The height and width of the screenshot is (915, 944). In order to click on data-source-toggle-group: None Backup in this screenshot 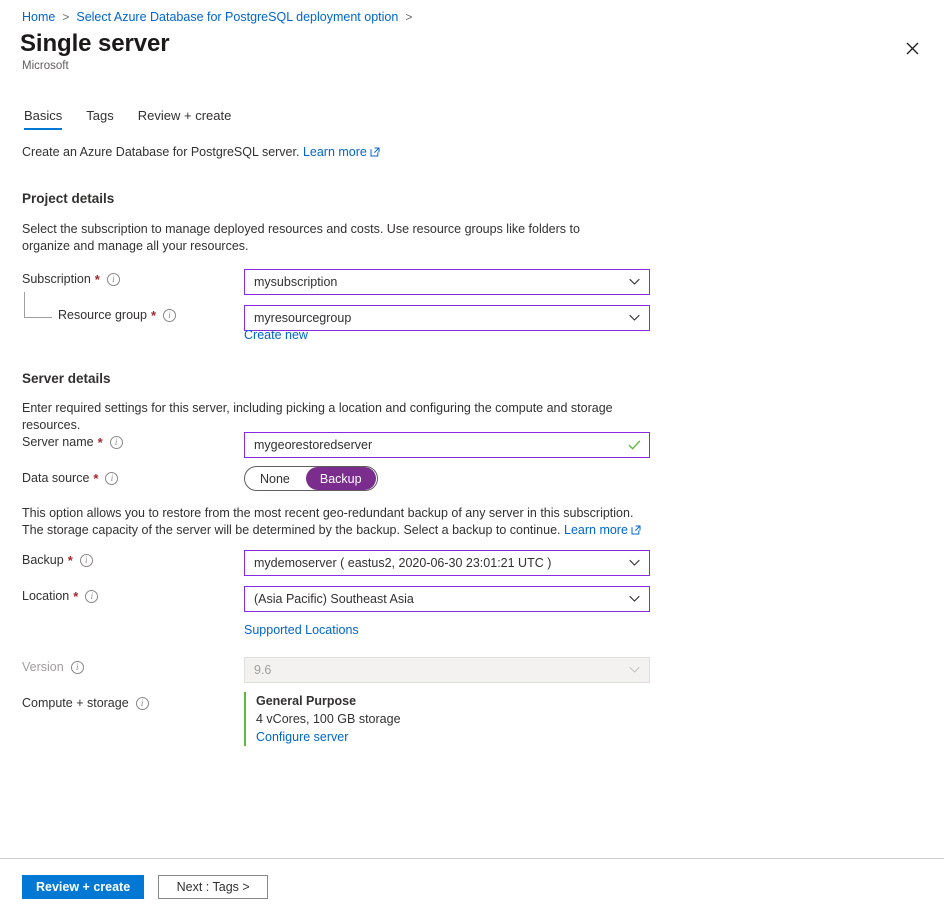, I will do `click(311, 478)`.